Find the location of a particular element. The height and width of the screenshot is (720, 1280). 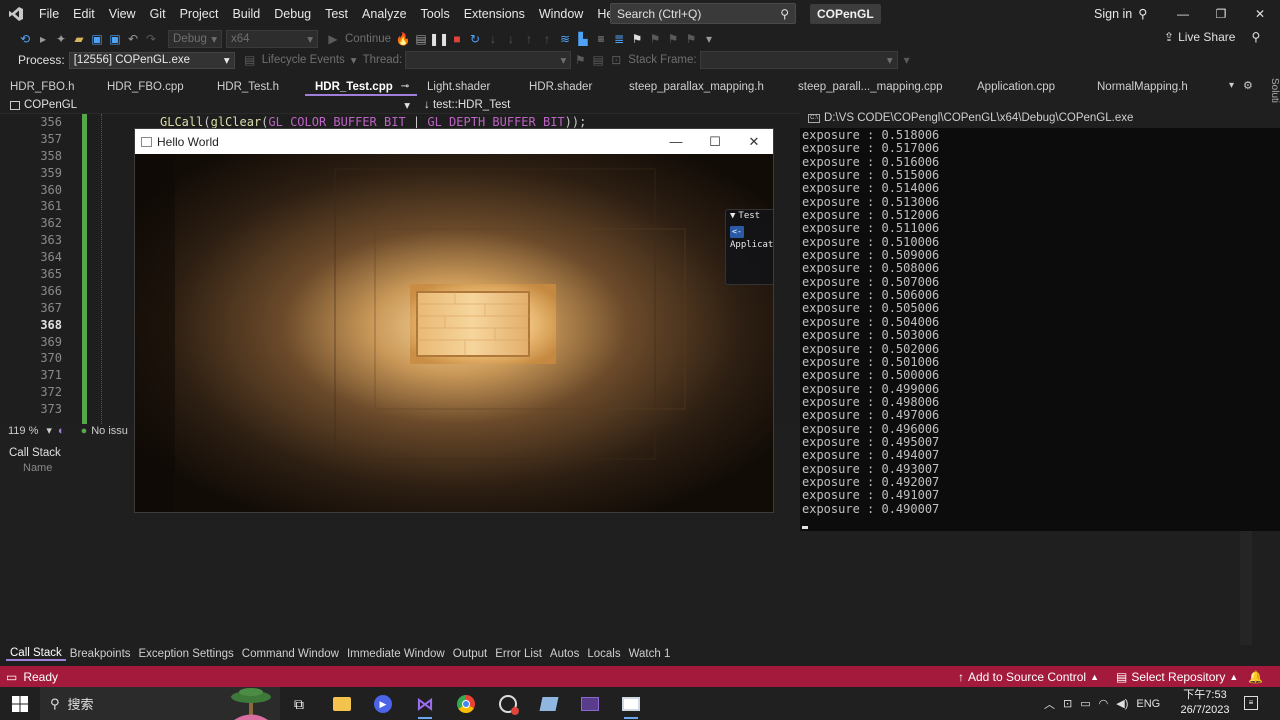

issues-label: No issu is located at coordinates (107, 431).